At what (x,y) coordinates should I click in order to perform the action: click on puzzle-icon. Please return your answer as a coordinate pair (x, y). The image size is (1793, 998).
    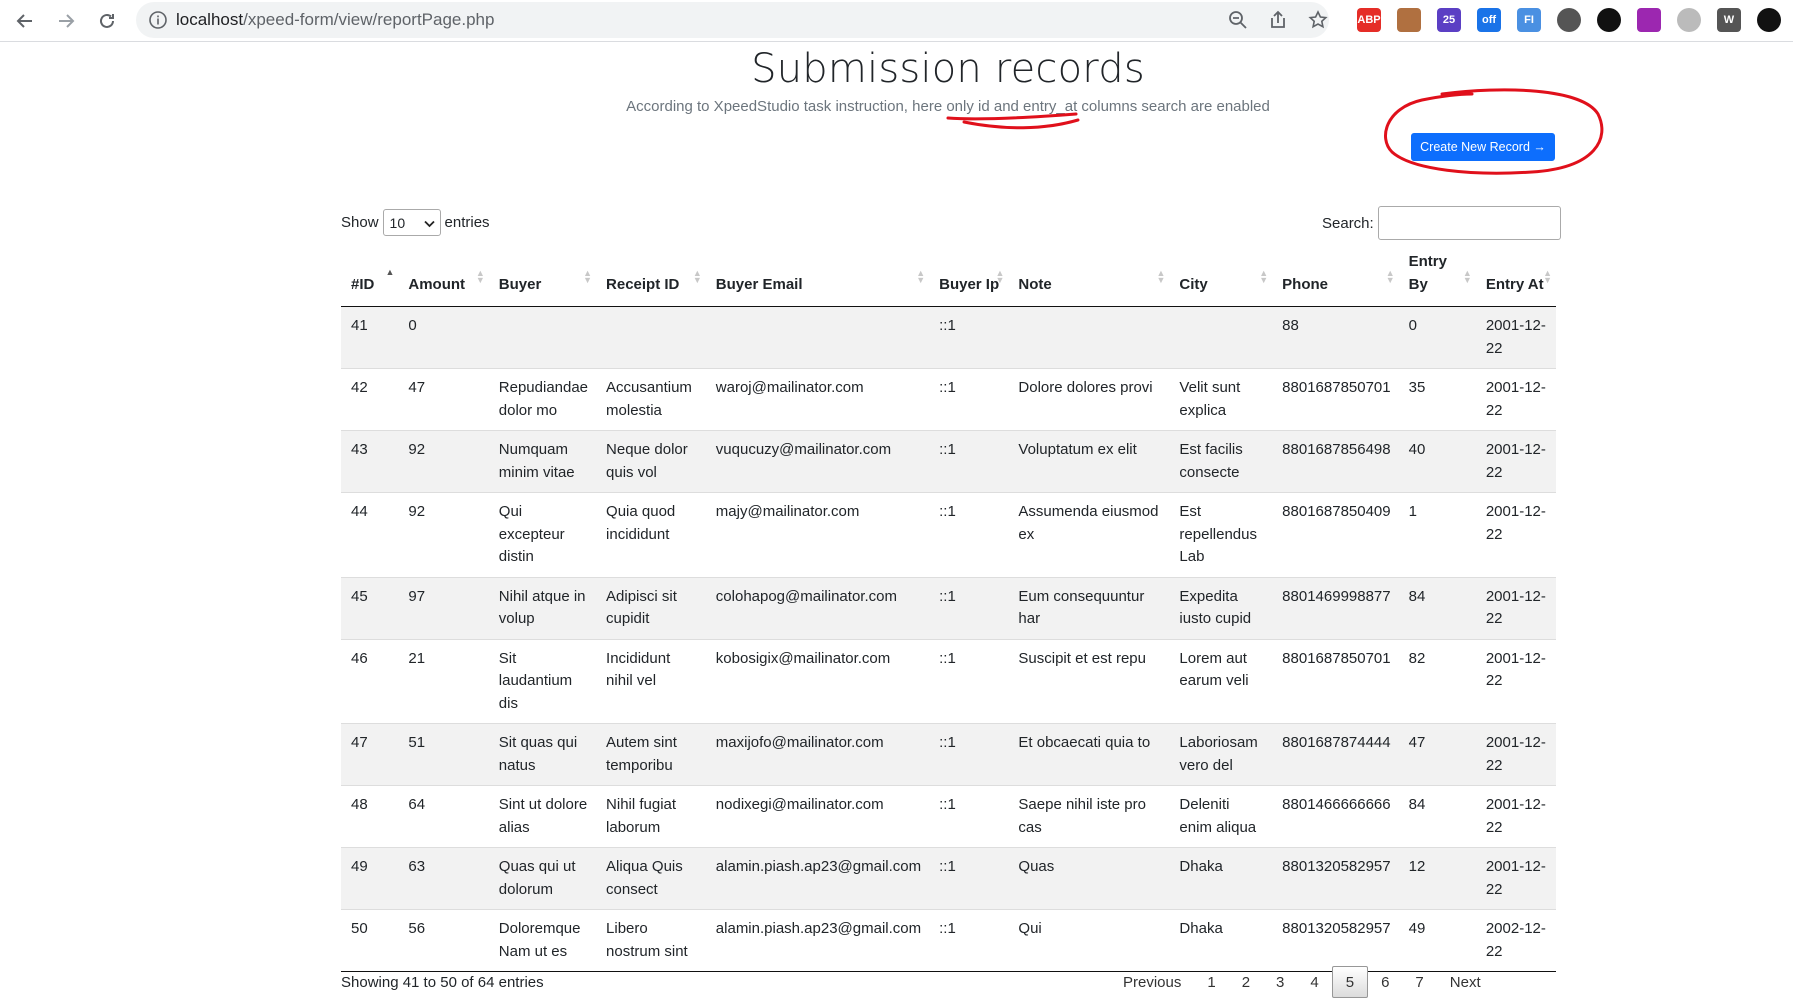
    Looking at the image, I should click on (1769, 20).